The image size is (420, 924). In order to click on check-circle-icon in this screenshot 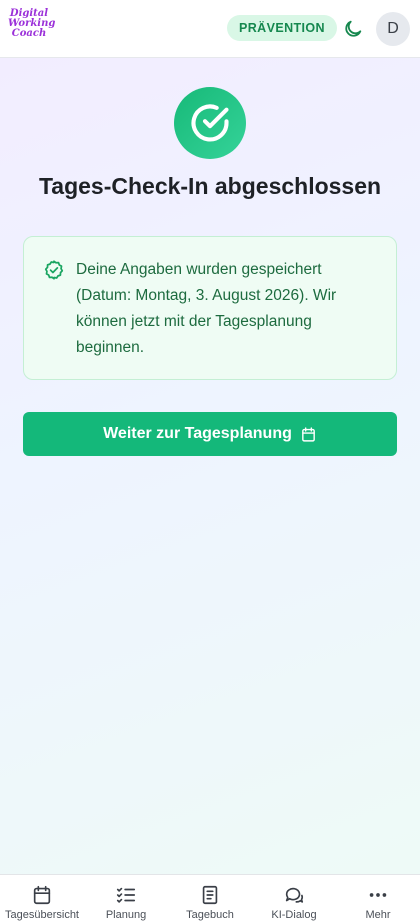, I will do `click(210, 123)`.